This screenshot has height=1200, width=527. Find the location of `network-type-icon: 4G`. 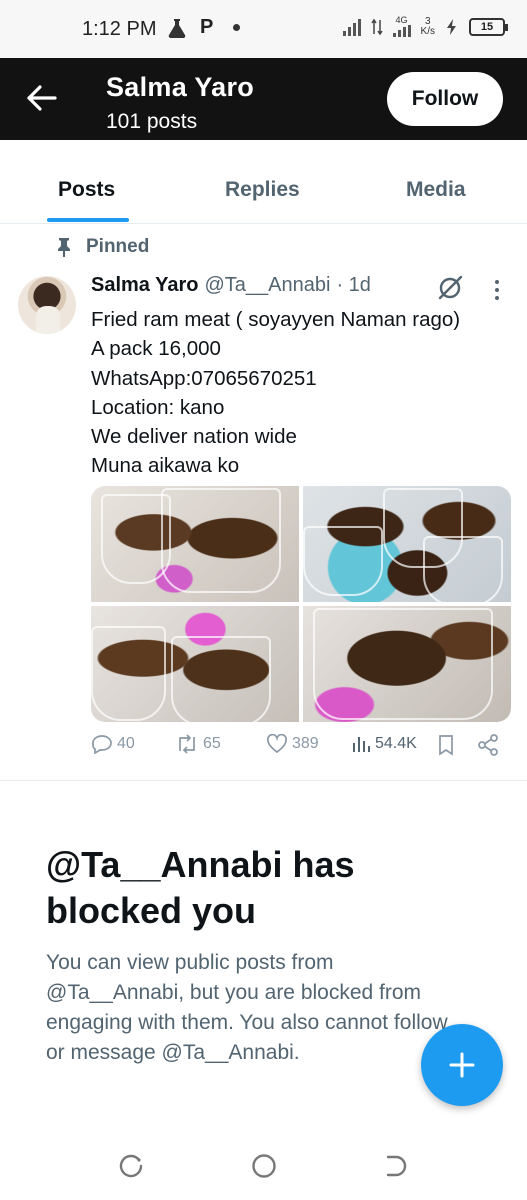

network-type-icon: 4G is located at coordinates (401, 26).